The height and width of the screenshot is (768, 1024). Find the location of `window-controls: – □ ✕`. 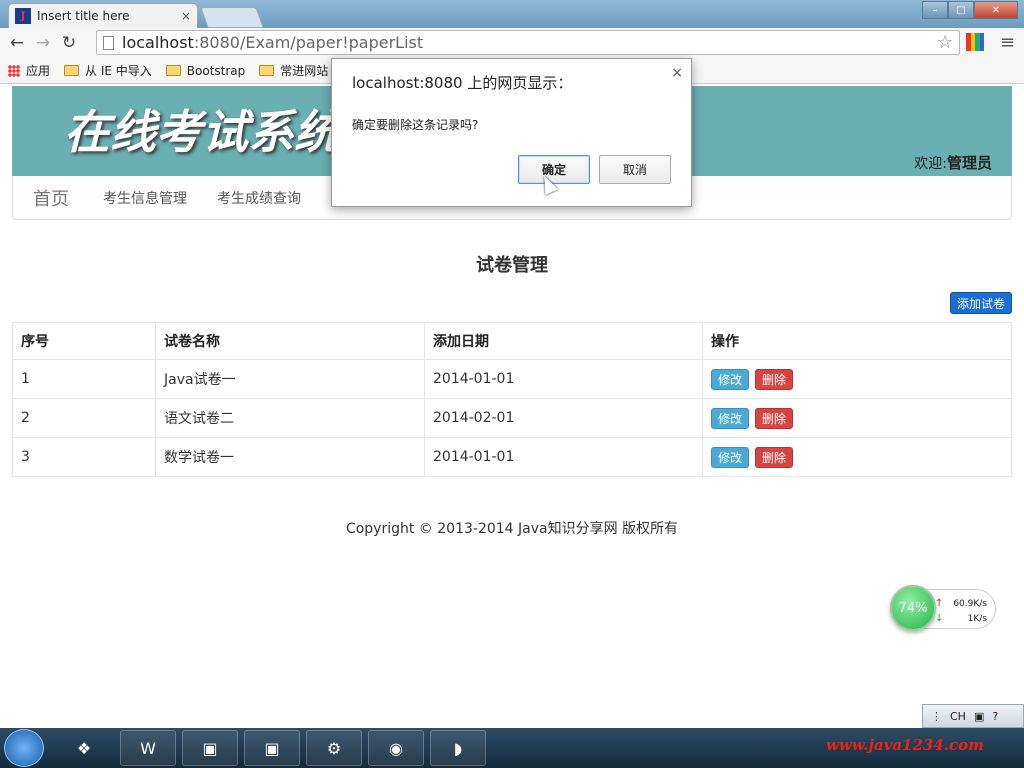

window-controls: – □ ✕ is located at coordinates (970, 10).